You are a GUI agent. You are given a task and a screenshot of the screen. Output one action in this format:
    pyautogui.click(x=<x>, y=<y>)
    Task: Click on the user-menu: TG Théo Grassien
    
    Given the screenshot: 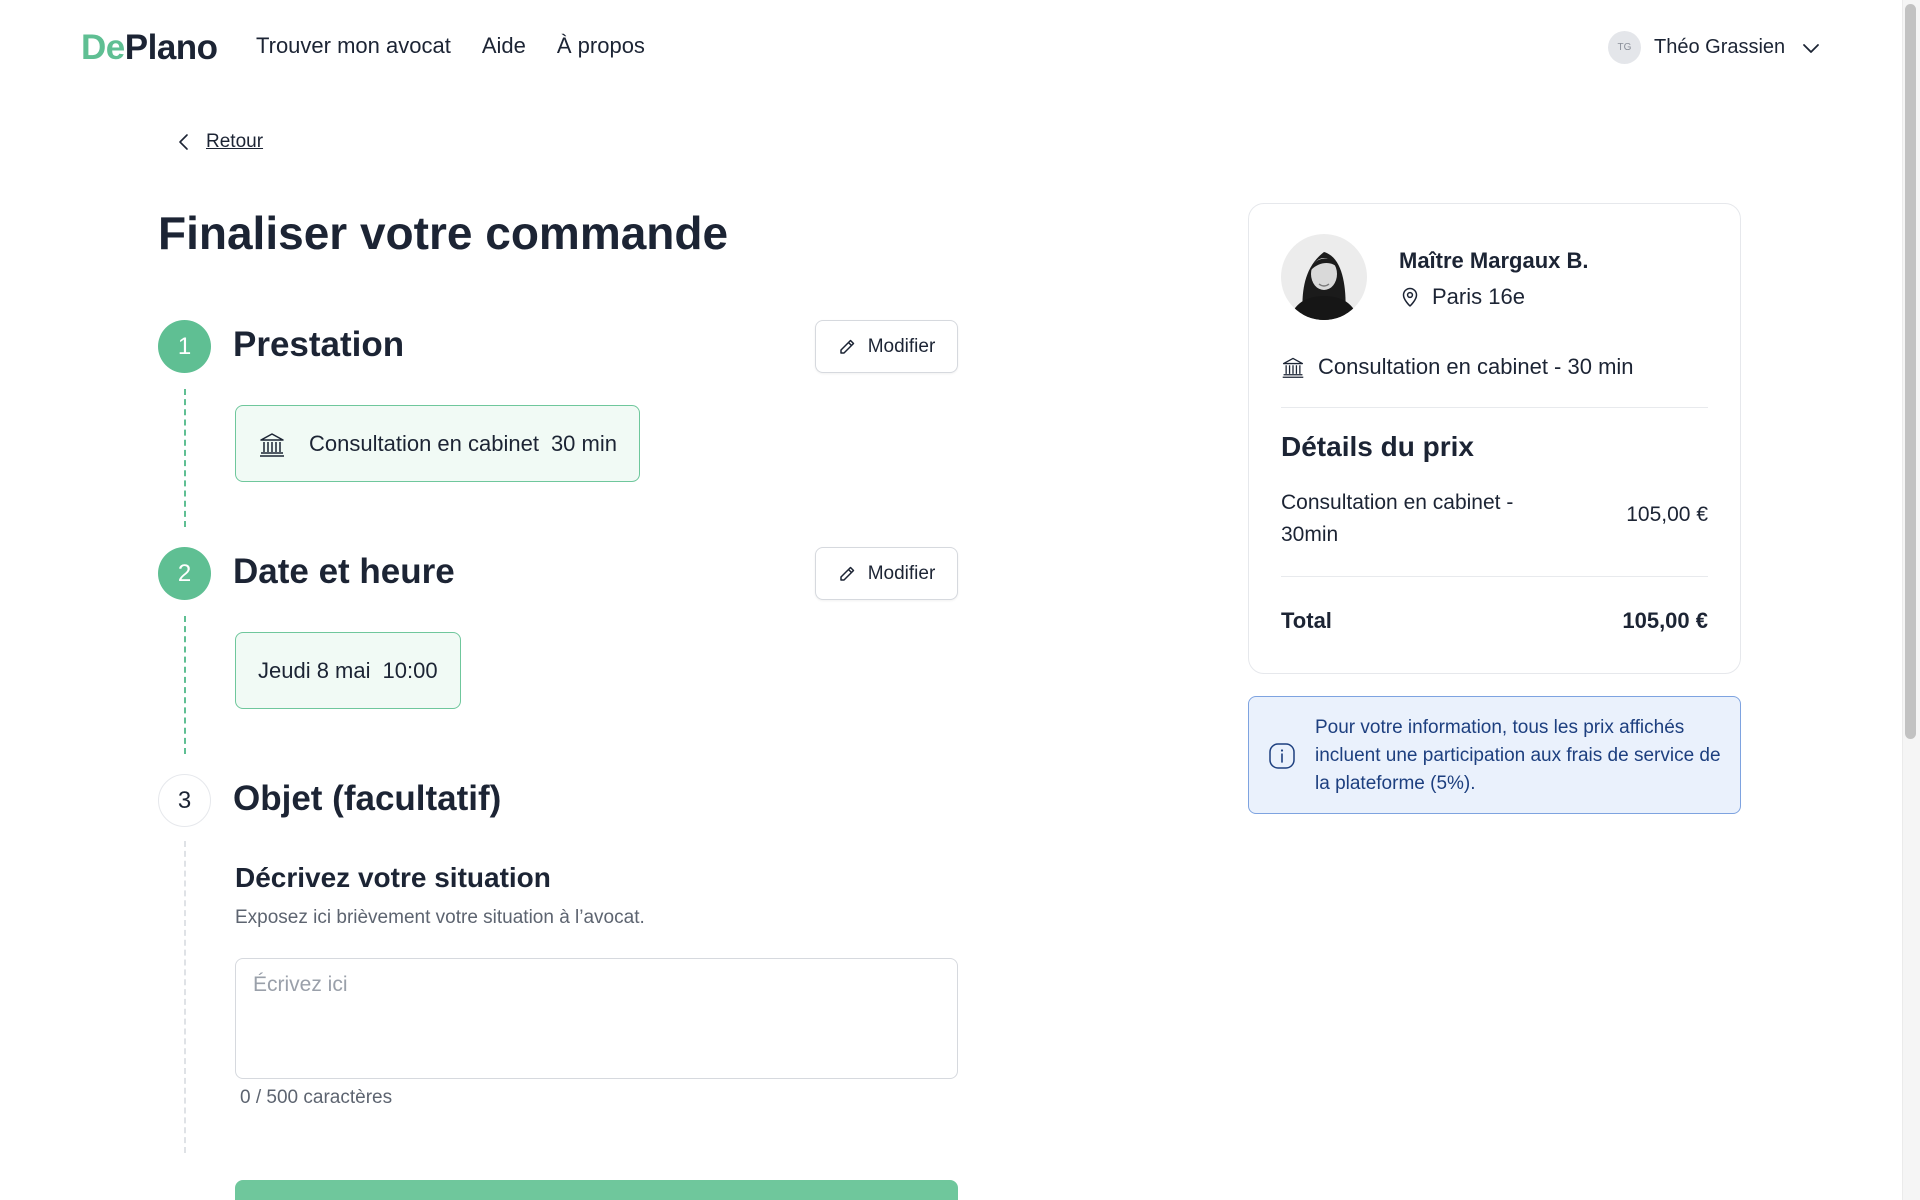 What is the action you would take?
    pyautogui.click(x=1714, y=47)
    